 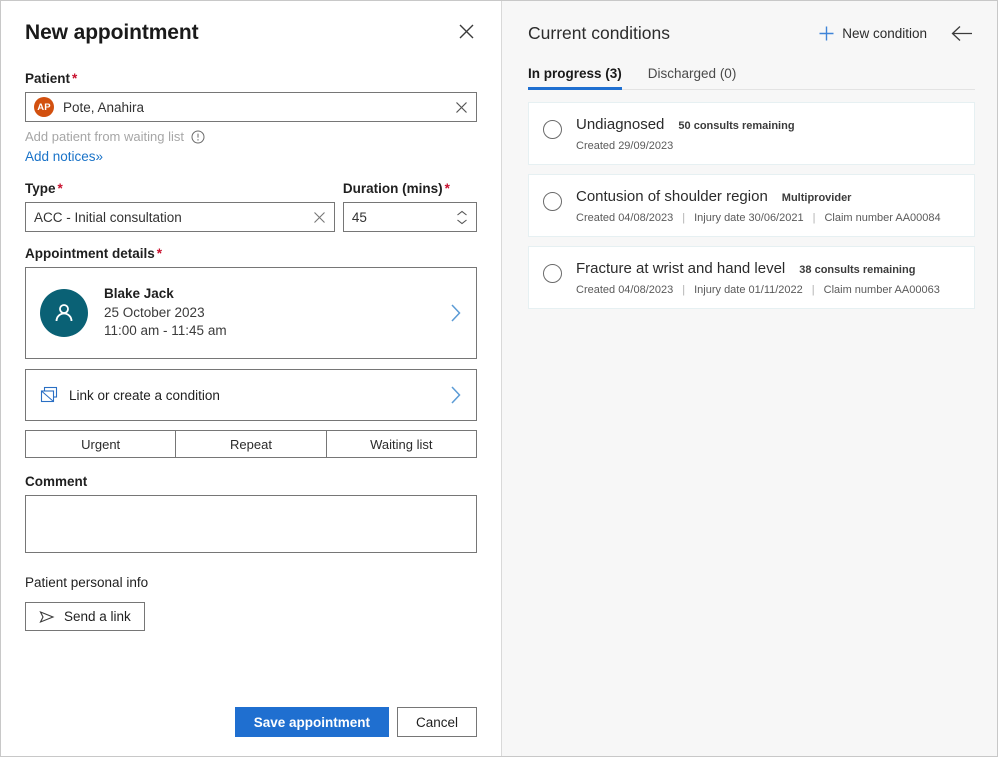 What do you see at coordinates (154, 312) in the screenshot?
I see `appointment-date: 25 October 2023` at bounding box center [154, 312].